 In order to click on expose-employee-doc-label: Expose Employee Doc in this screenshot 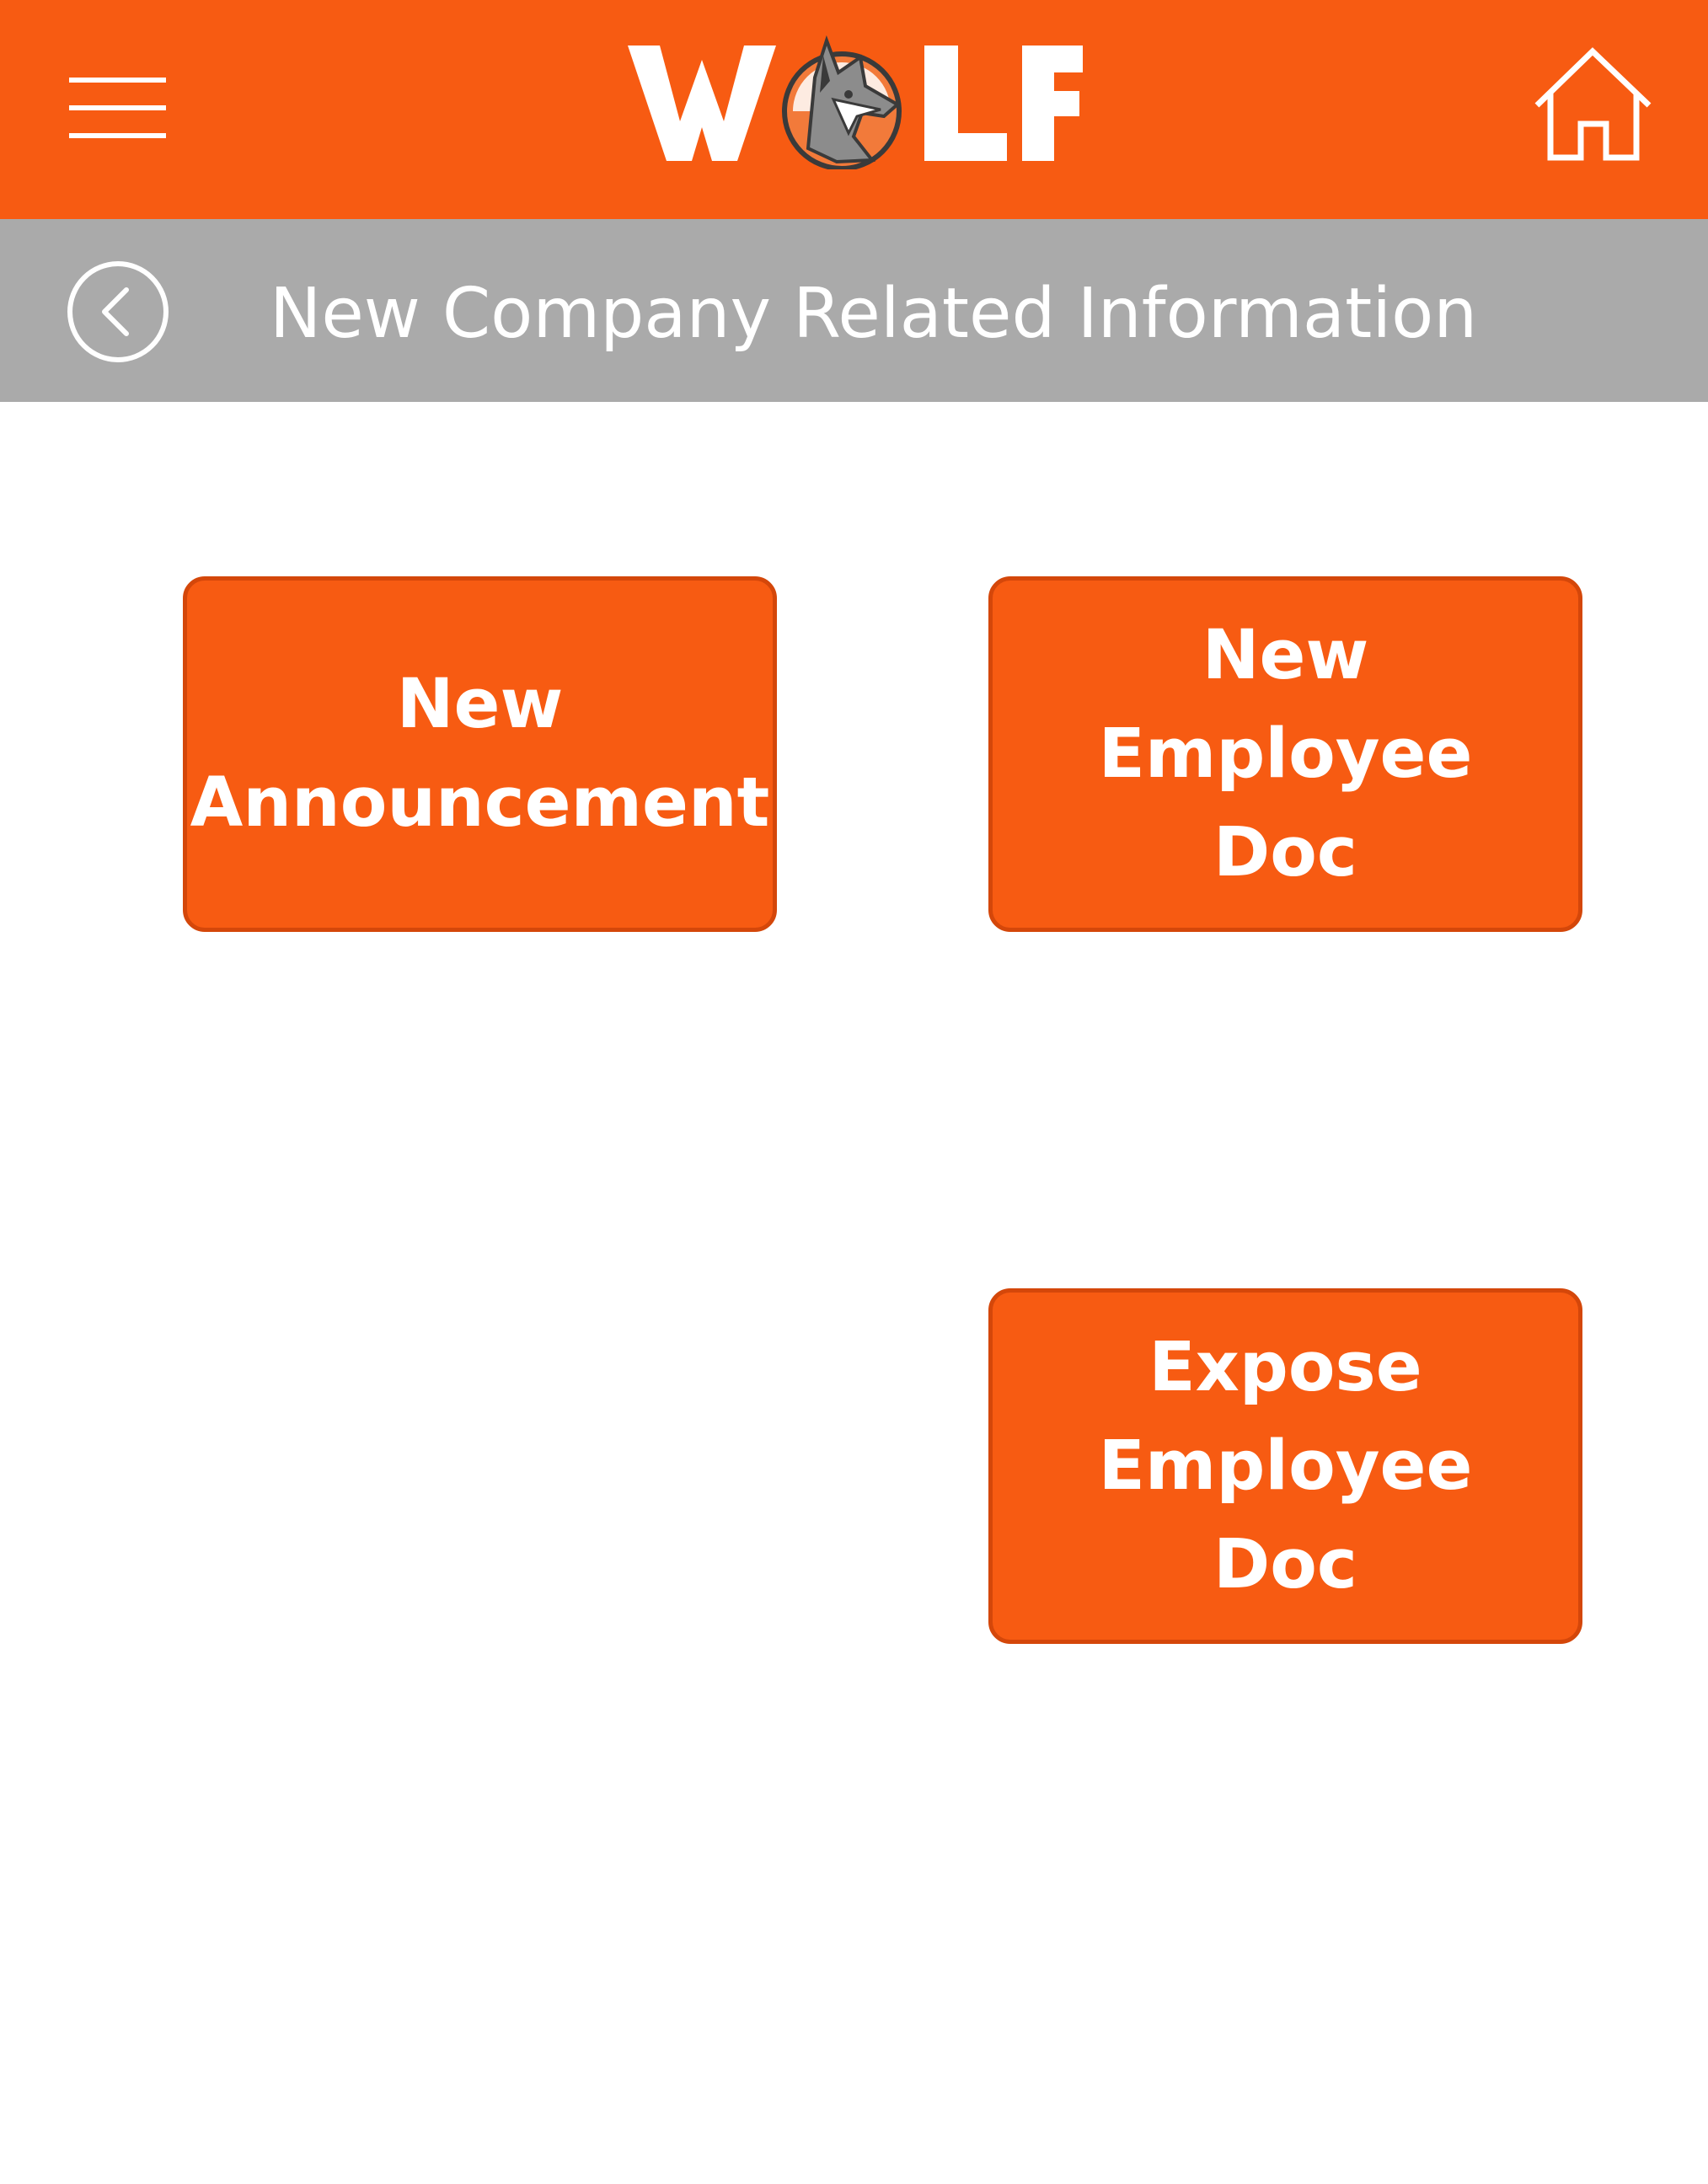, I will do `click(1285, 1465)`.